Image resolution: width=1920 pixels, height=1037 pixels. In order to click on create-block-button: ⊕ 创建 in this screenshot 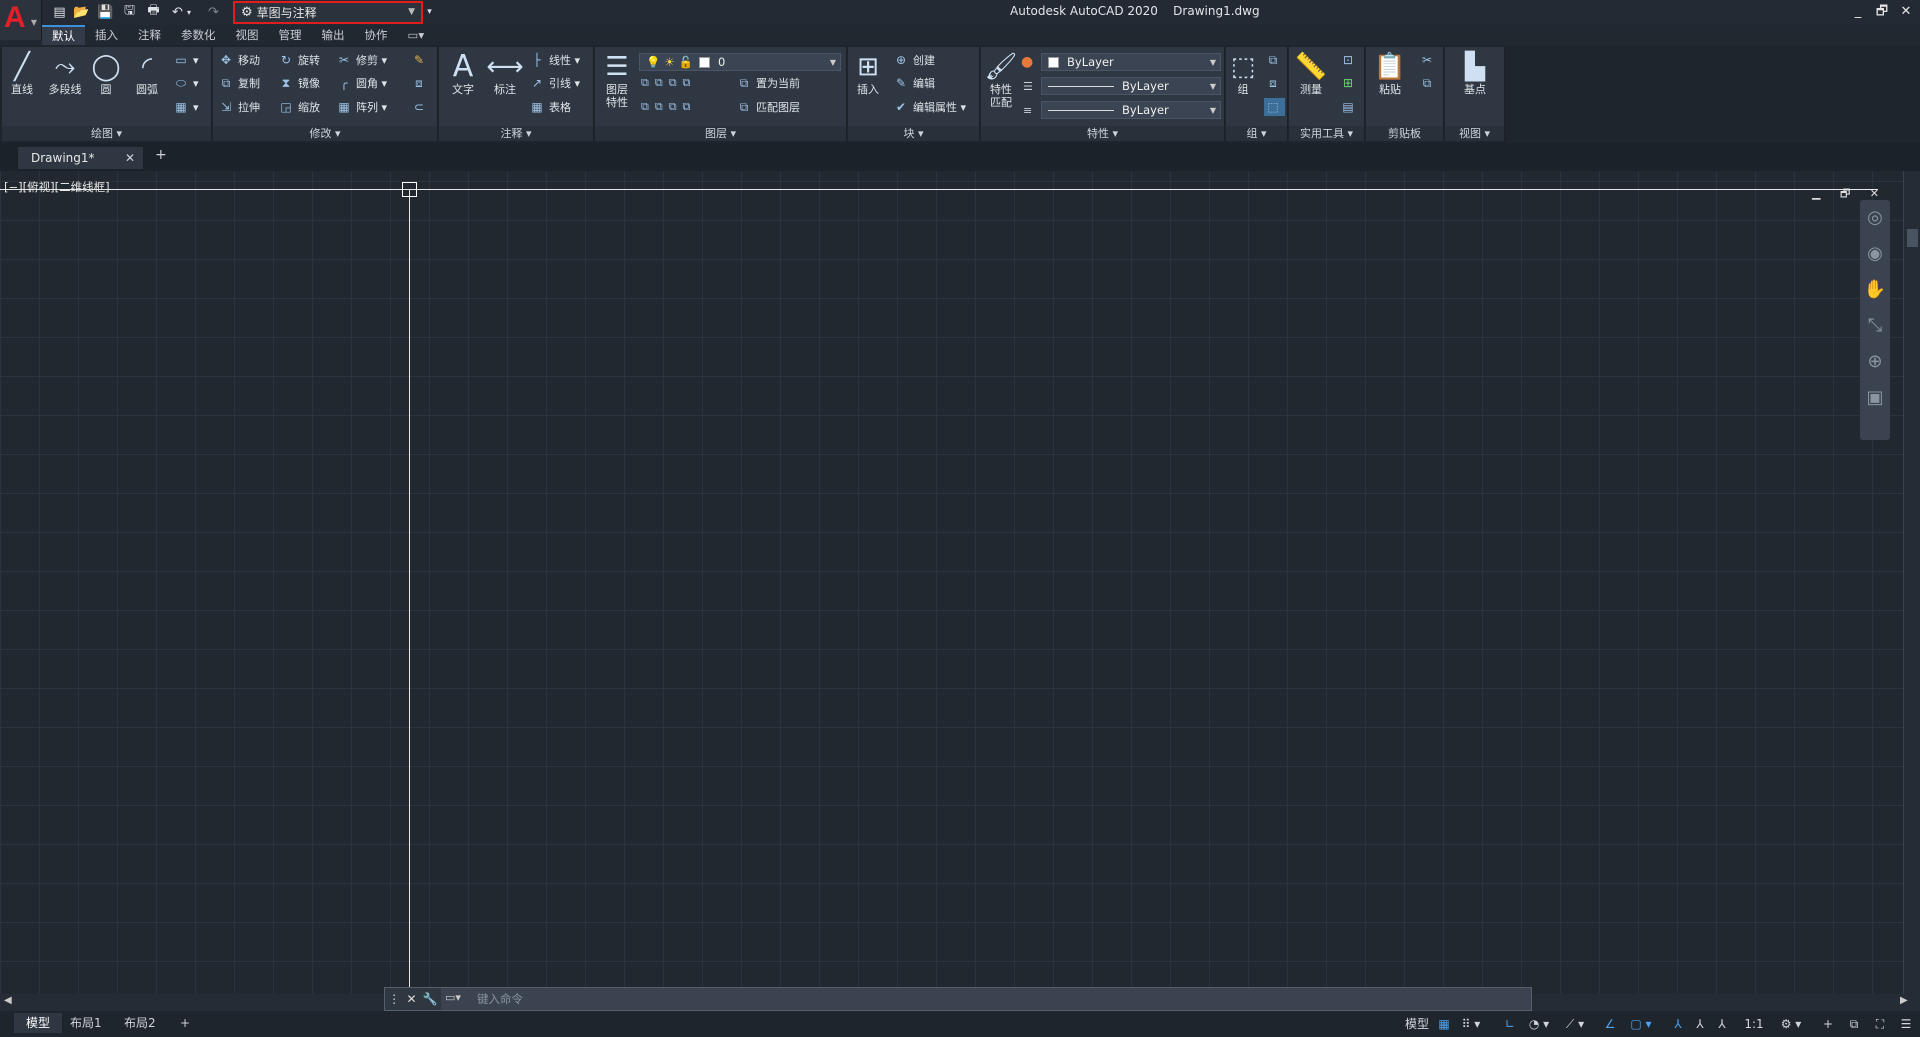, I will do `click(913, 60)`.